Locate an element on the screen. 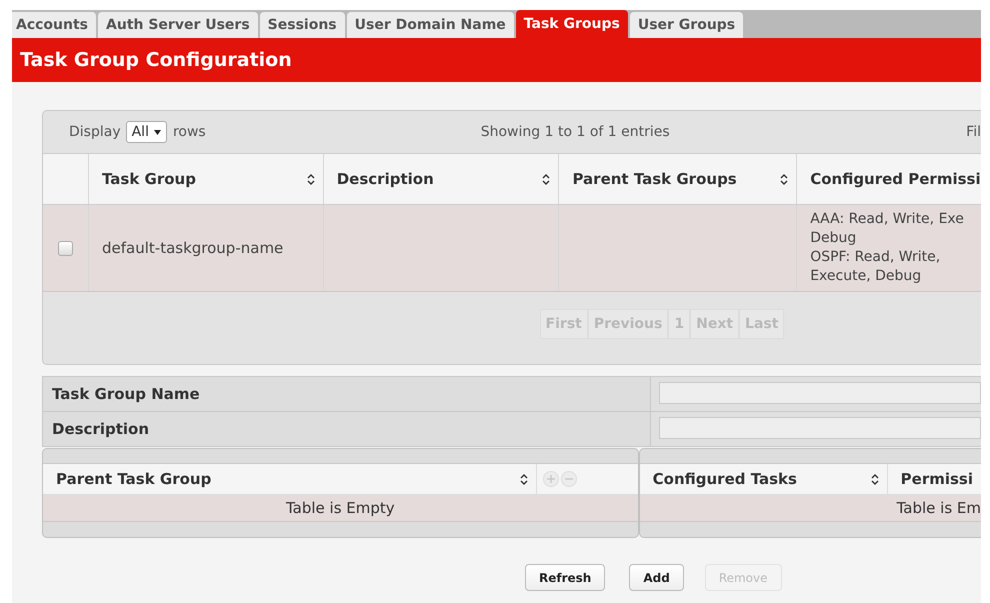 The width and height of the screenshot is (990, 603). column-header: Configured Tasks is located at coordinates (763, 479).